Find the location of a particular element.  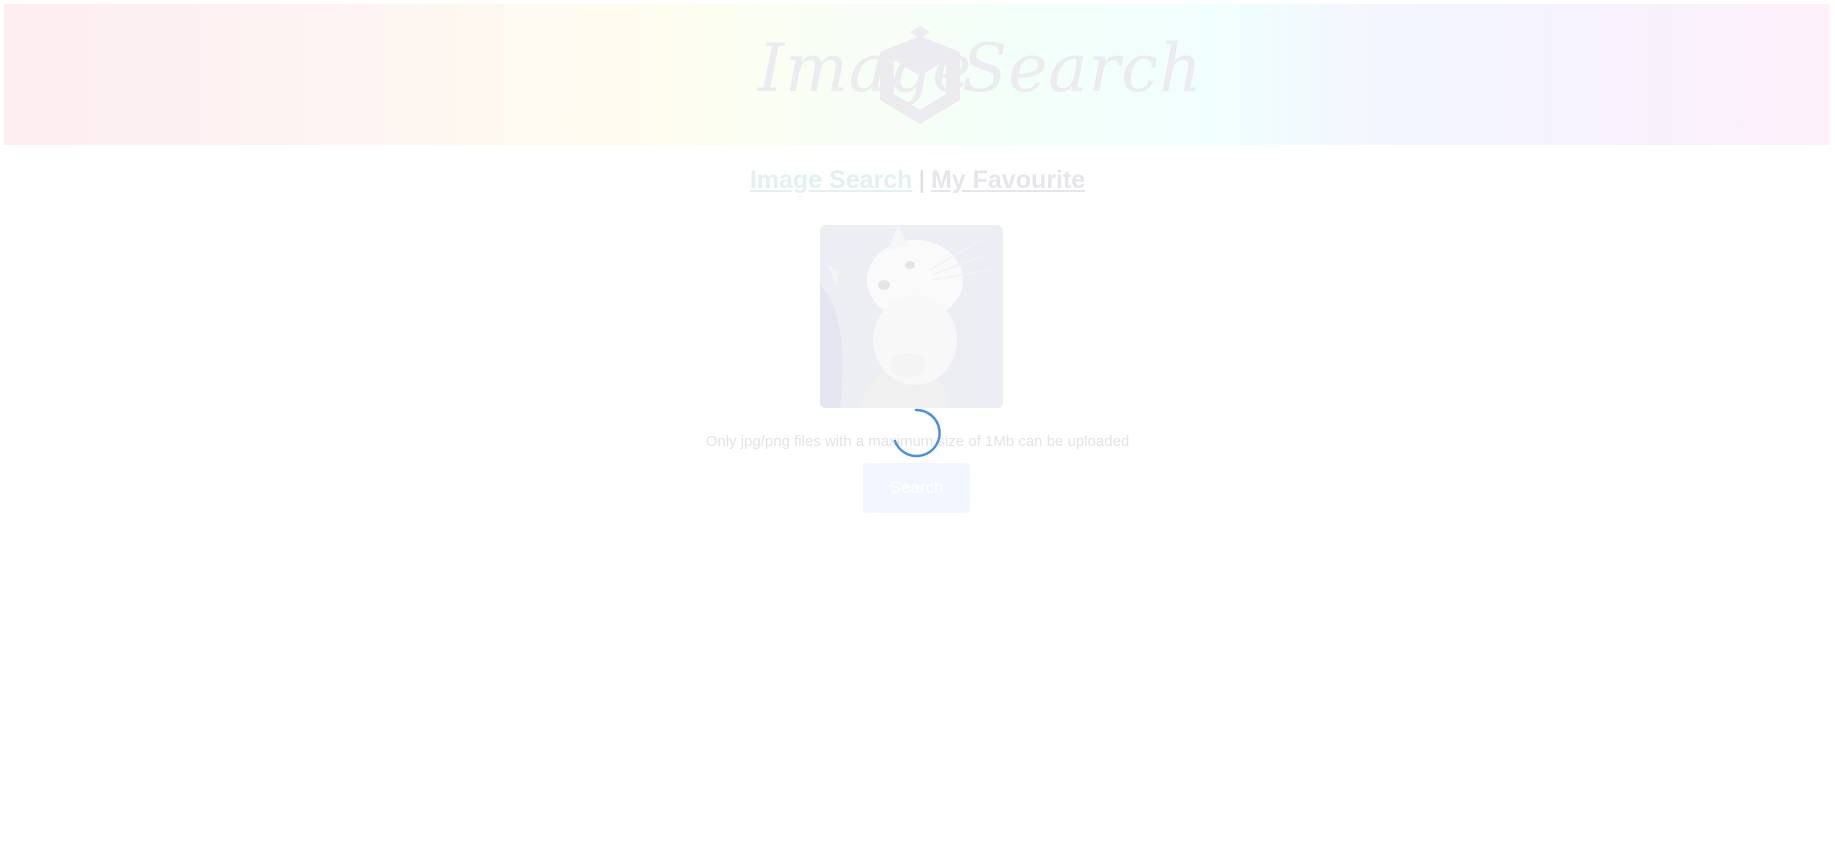

uploaded-image-preview is located at coordinates (911, 316).